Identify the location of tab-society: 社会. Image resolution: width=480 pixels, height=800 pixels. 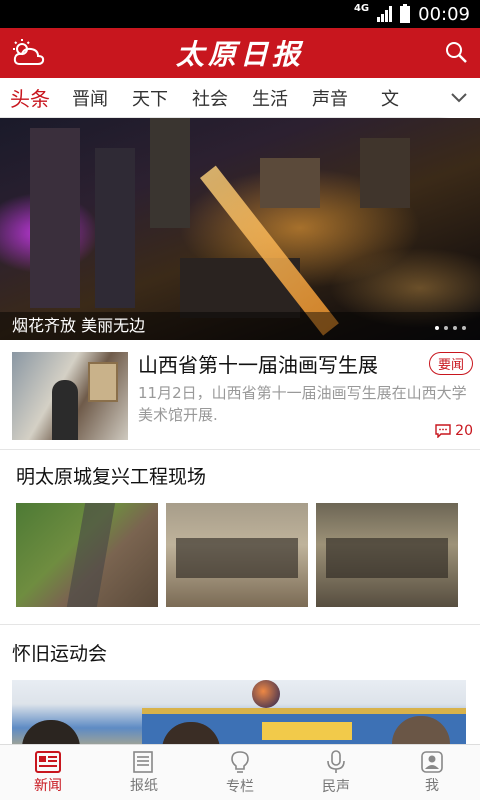
(210, 98).